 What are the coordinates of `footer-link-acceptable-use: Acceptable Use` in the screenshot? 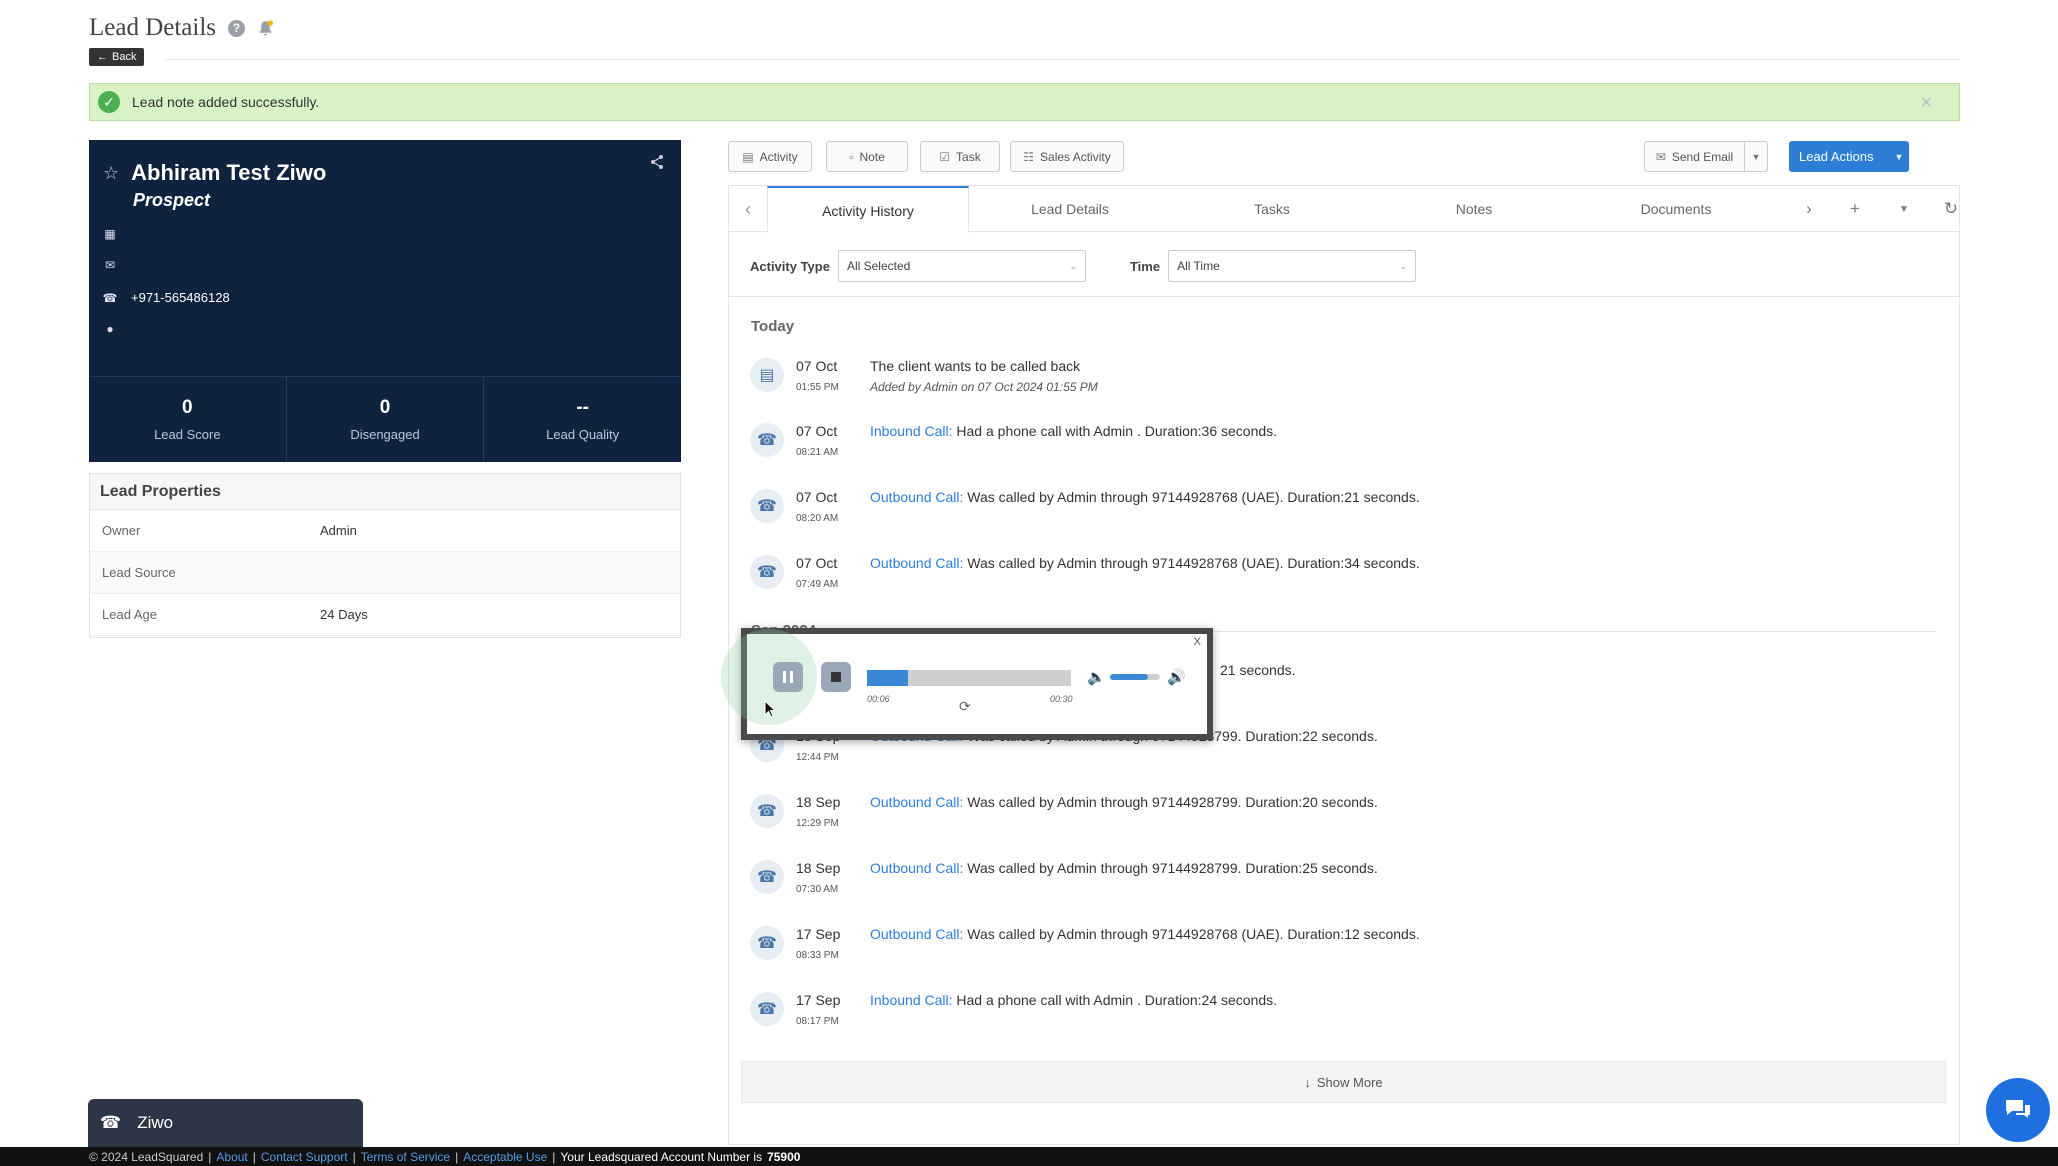 It's located at (505, 1157).